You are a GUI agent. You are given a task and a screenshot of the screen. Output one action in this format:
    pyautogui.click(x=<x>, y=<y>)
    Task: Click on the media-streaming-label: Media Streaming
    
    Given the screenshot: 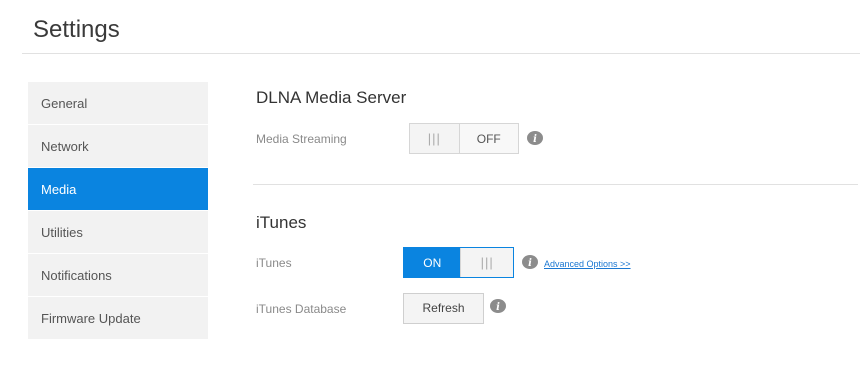 What is the action you would take?
    pyautogui.click(x=301, y=139)
    